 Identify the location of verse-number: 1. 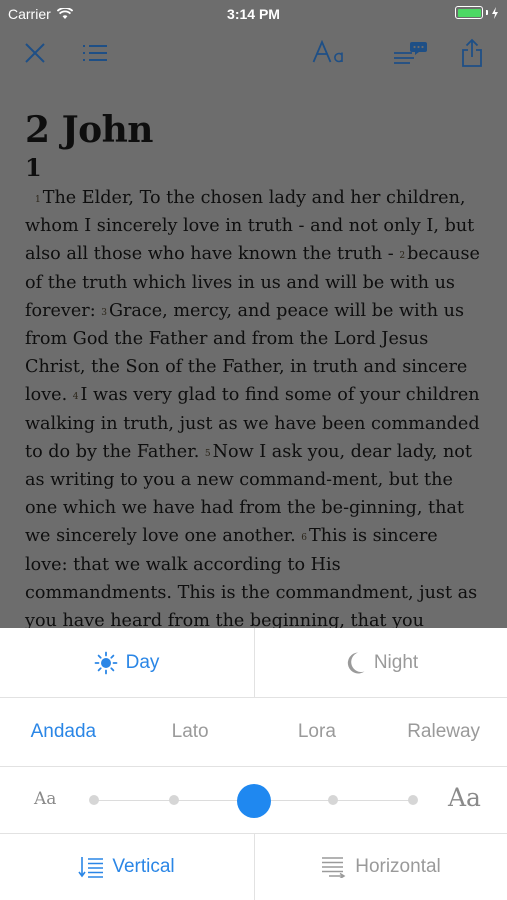
(38, 200).